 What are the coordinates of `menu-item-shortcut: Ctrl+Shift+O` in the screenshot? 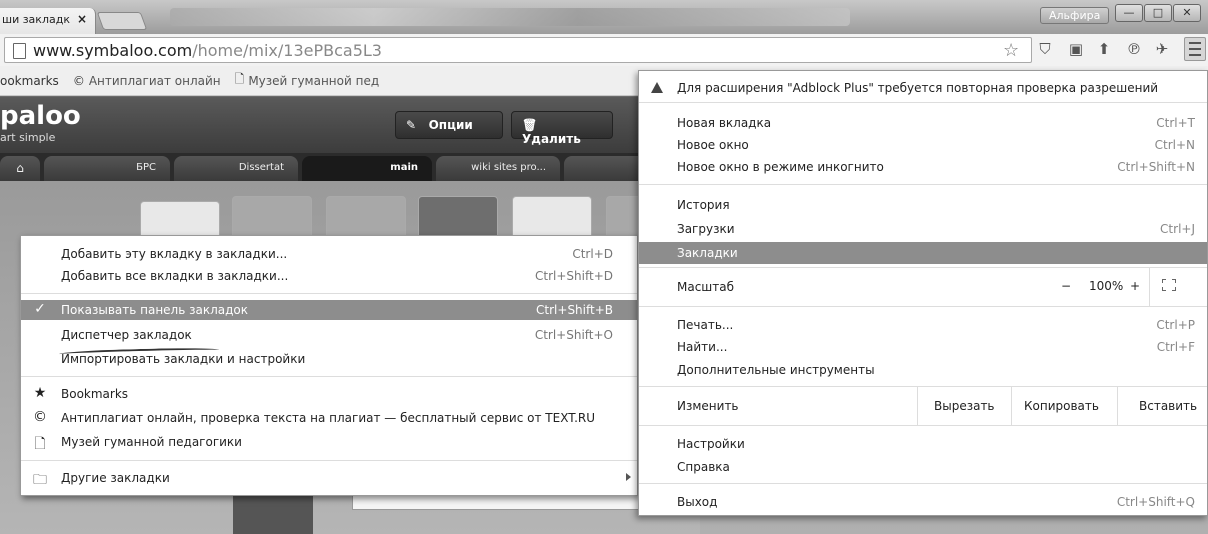 It's located at (573, 335).